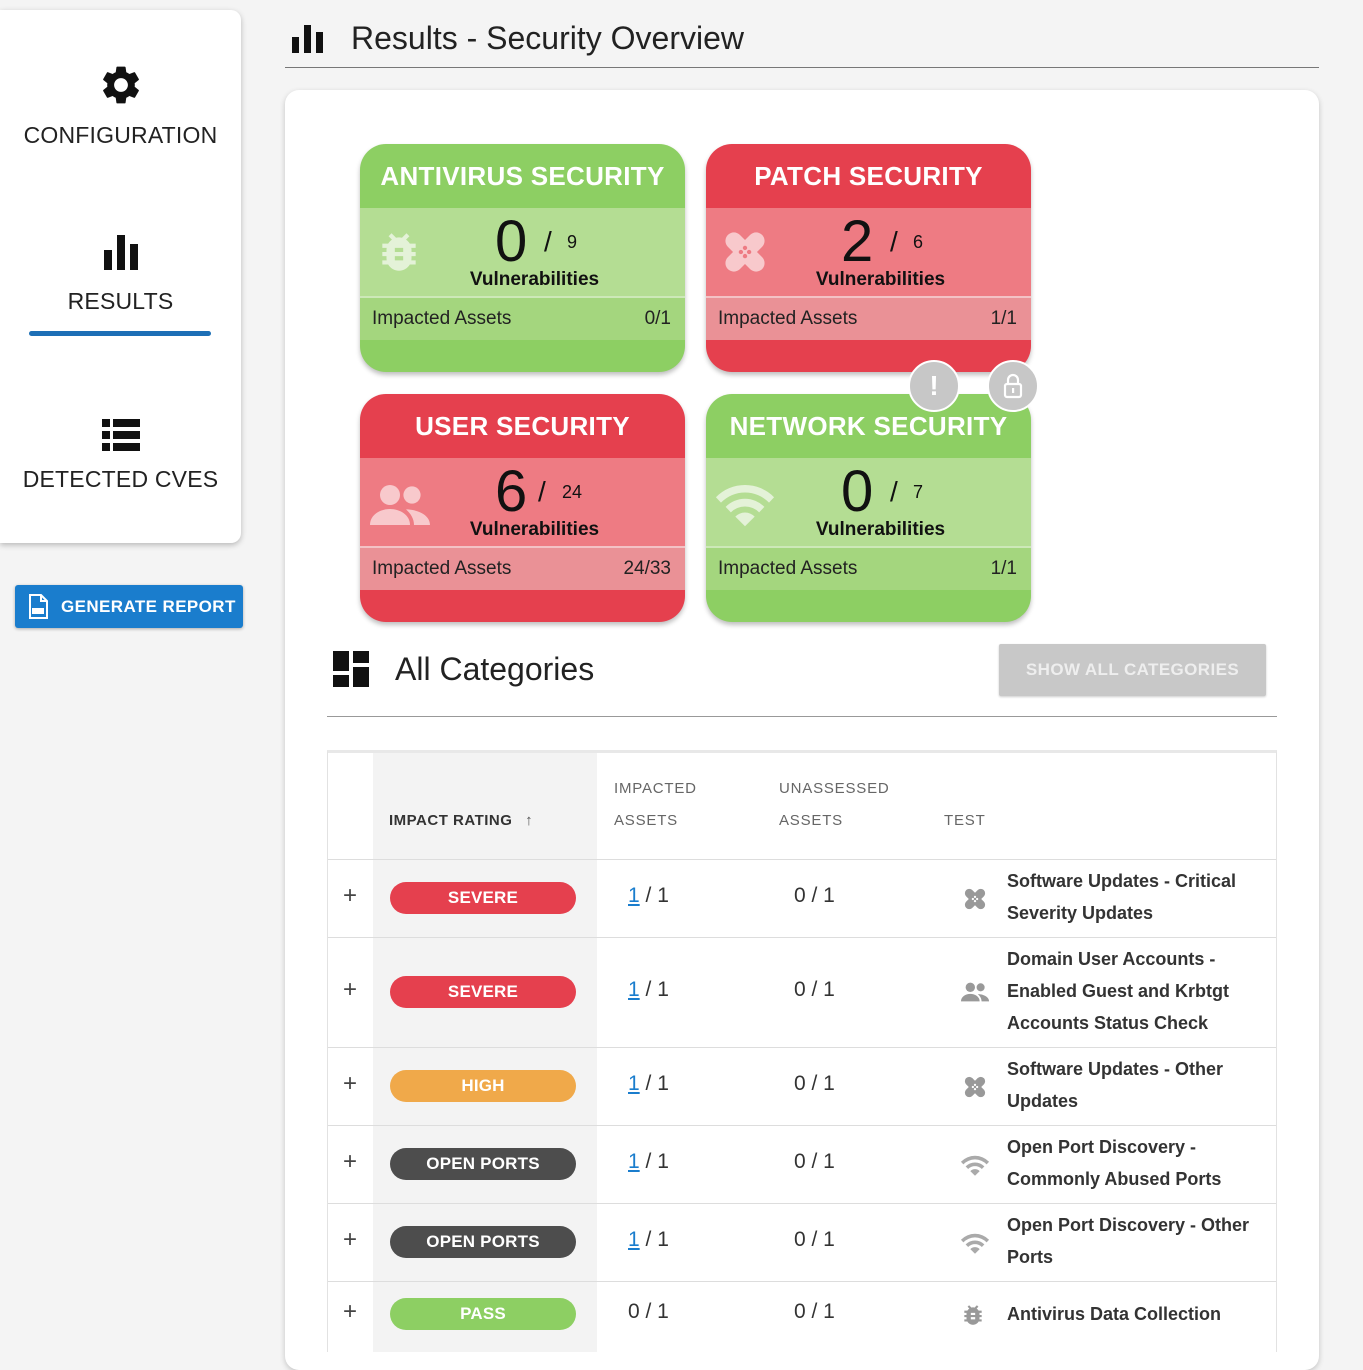  I want to click on generate-report-button: GENERATE REPORT, so click(129, 606).